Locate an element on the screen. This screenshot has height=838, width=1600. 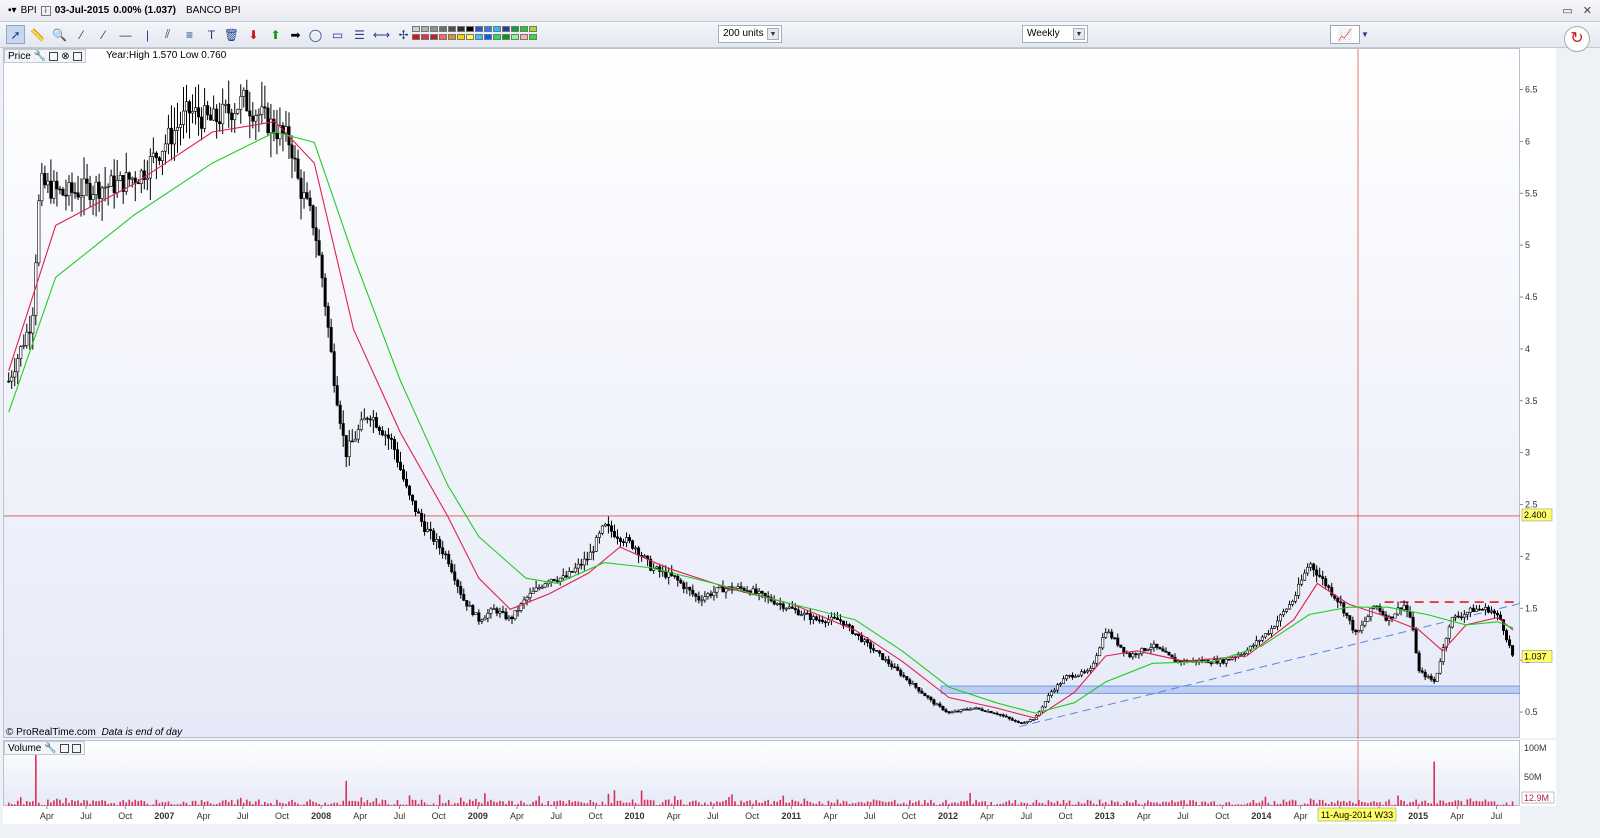
text-icon: T is located at coordinates (211, 34).